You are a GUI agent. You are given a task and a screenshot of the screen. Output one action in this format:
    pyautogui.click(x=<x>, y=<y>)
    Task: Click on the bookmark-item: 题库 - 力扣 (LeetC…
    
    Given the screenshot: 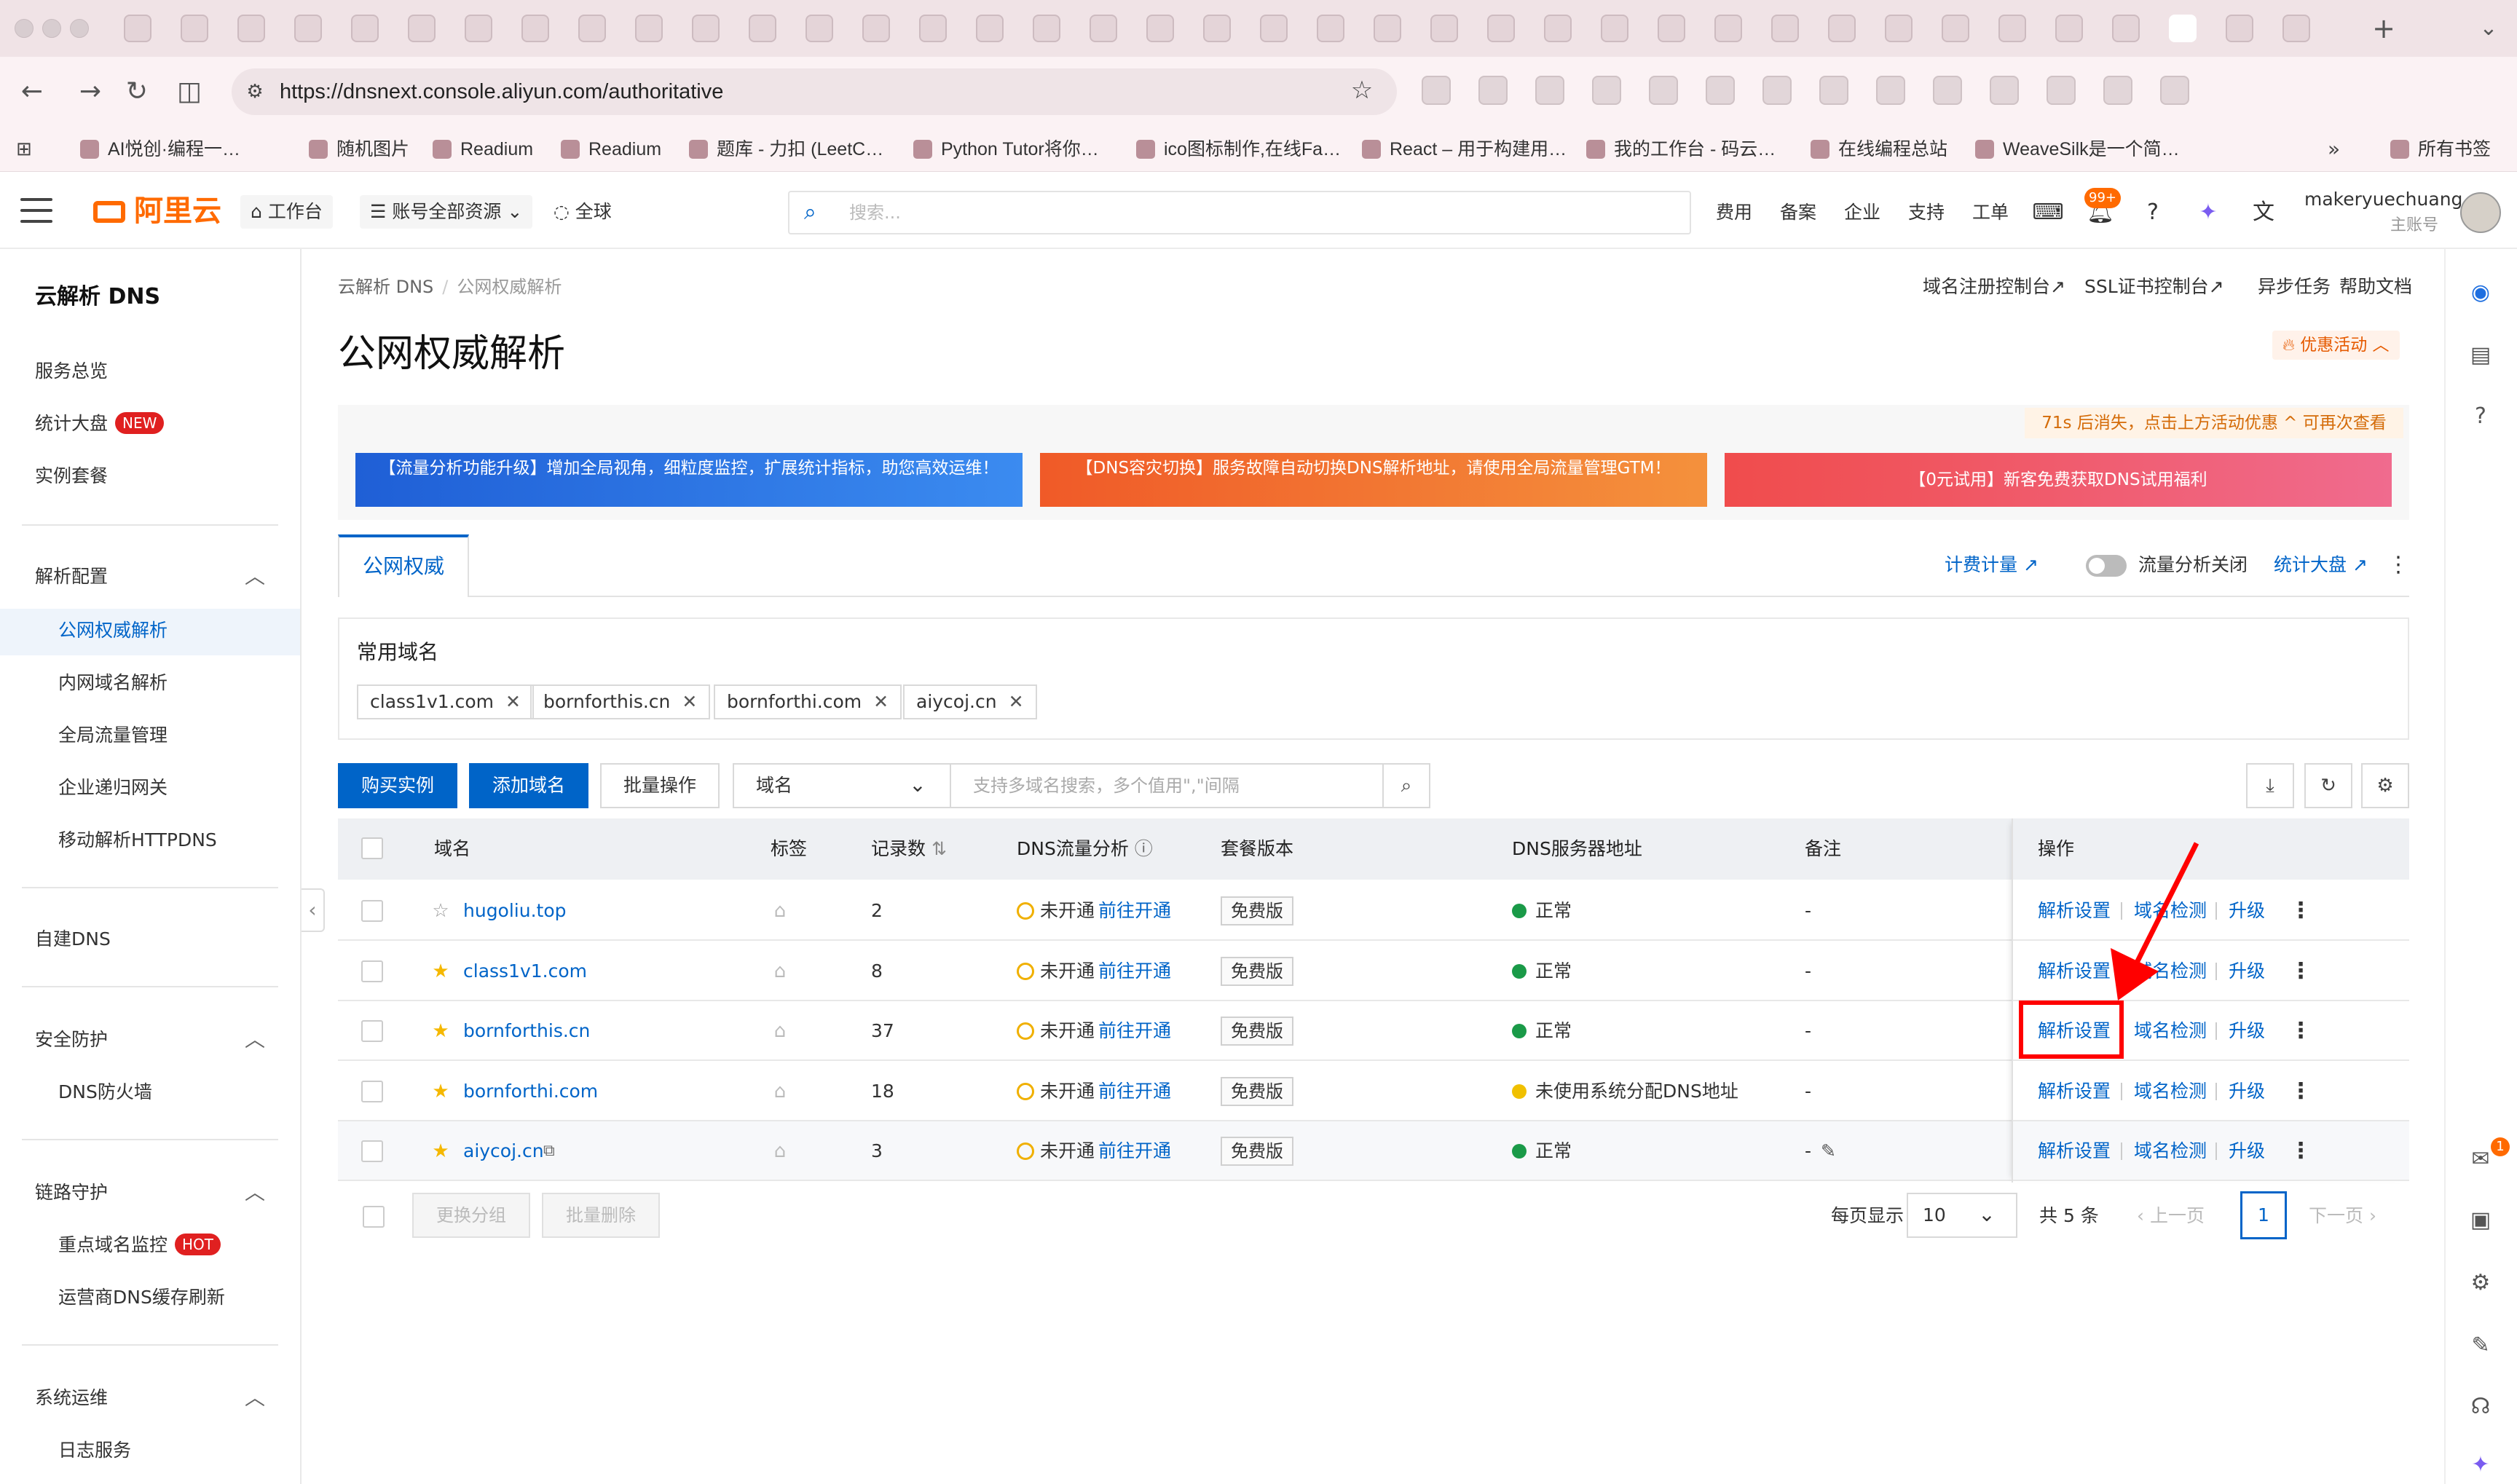 What is the action you would take?
    pyautogui.click(x=786, y=149)
    